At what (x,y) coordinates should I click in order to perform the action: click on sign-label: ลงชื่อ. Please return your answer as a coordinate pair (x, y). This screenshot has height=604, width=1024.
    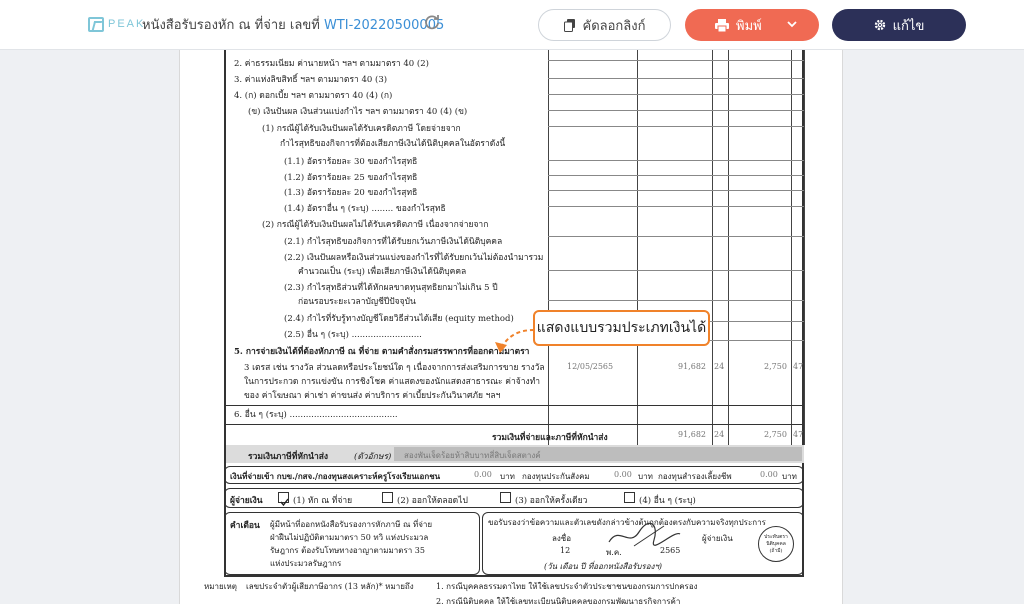
    Looking at the image, I should click on (562, 538).